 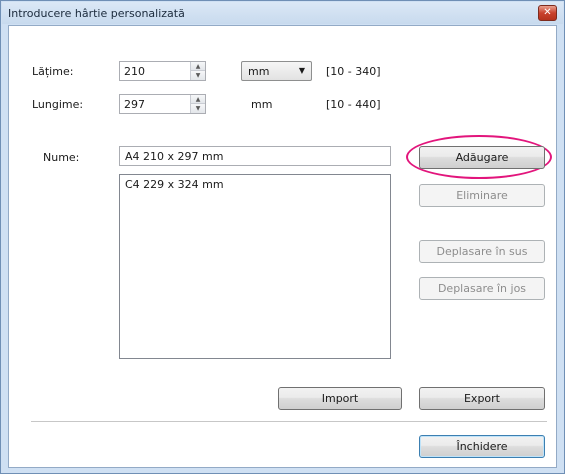 What do you see at coordinates (174, 156) in the screenshot?
I see `name-value: A4 210 x 297 mm` at bounding box center [174, 156].